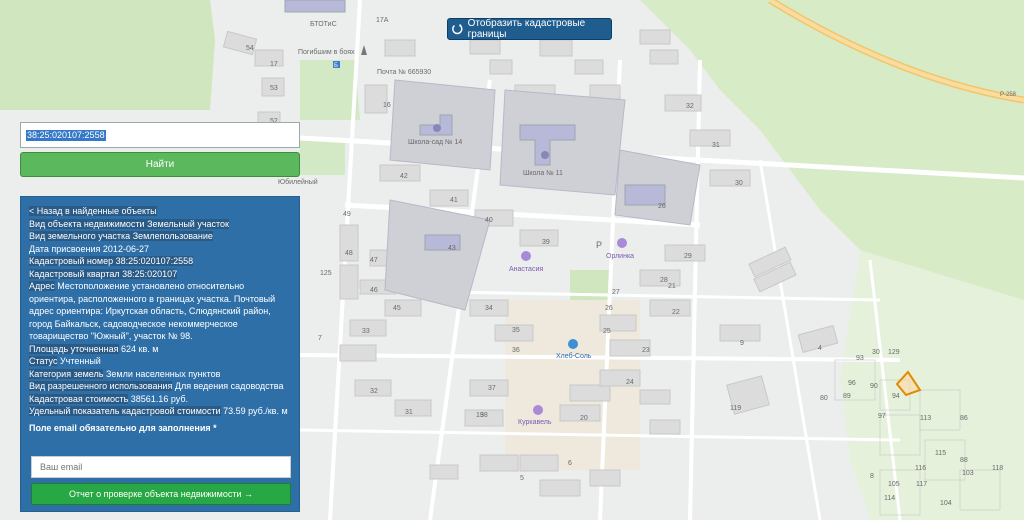 This screenshot has height=520, width=1024. I want to click on svg-text: 118, so click(997, 468).